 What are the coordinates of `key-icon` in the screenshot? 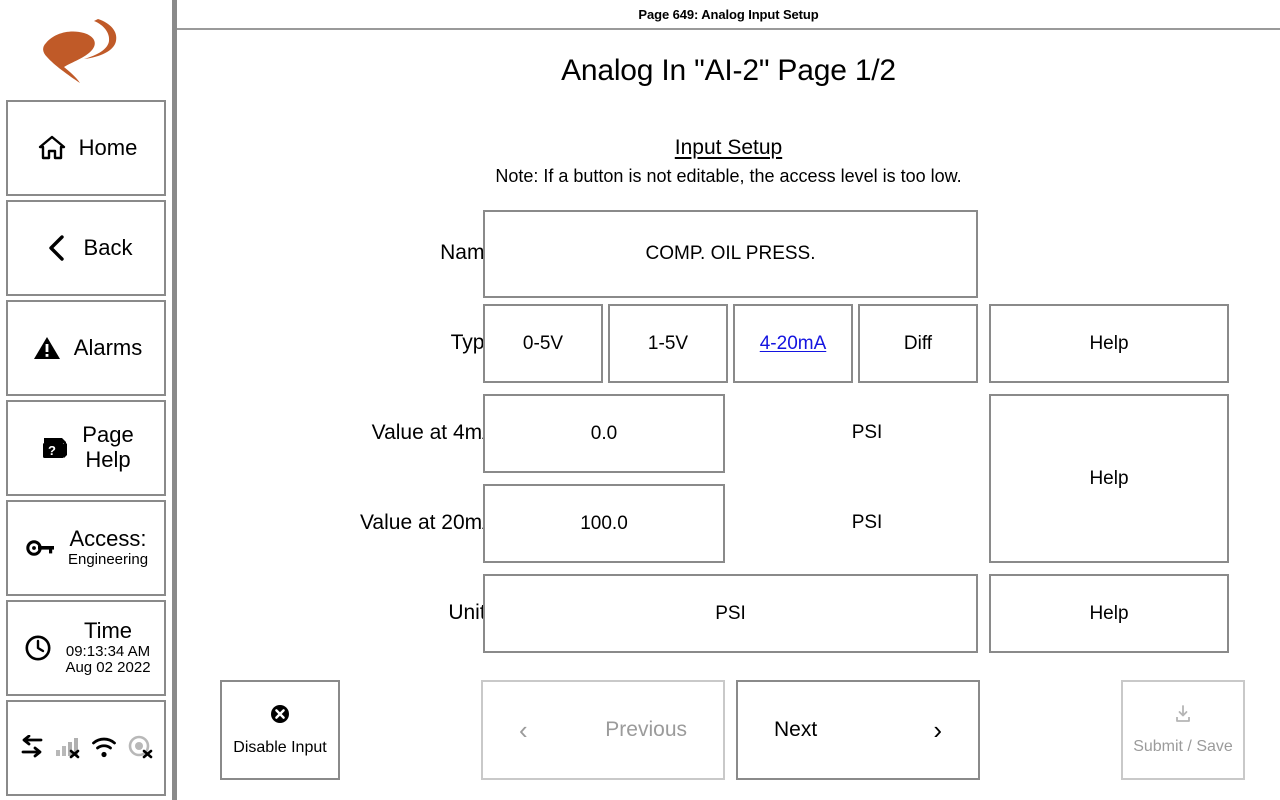 It's located at (41, 548).